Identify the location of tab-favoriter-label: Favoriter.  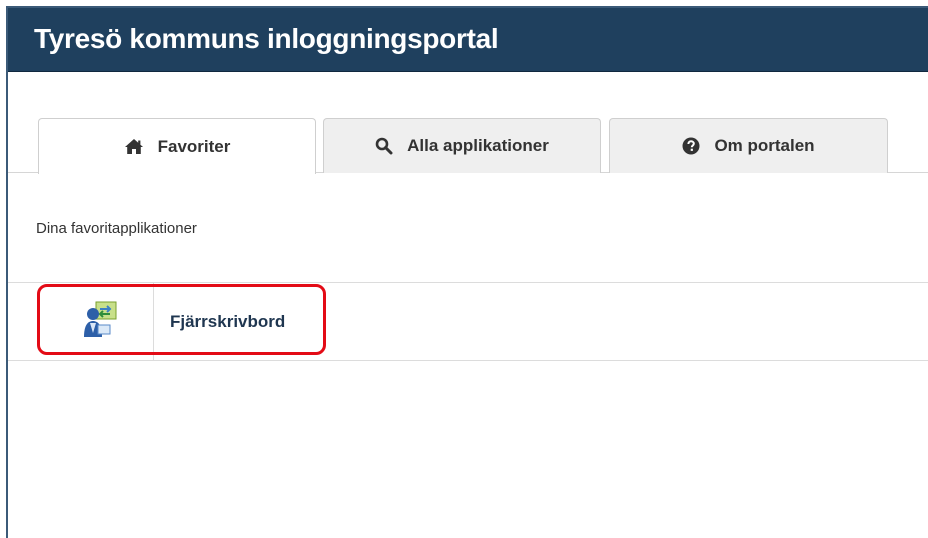
(194, 146).